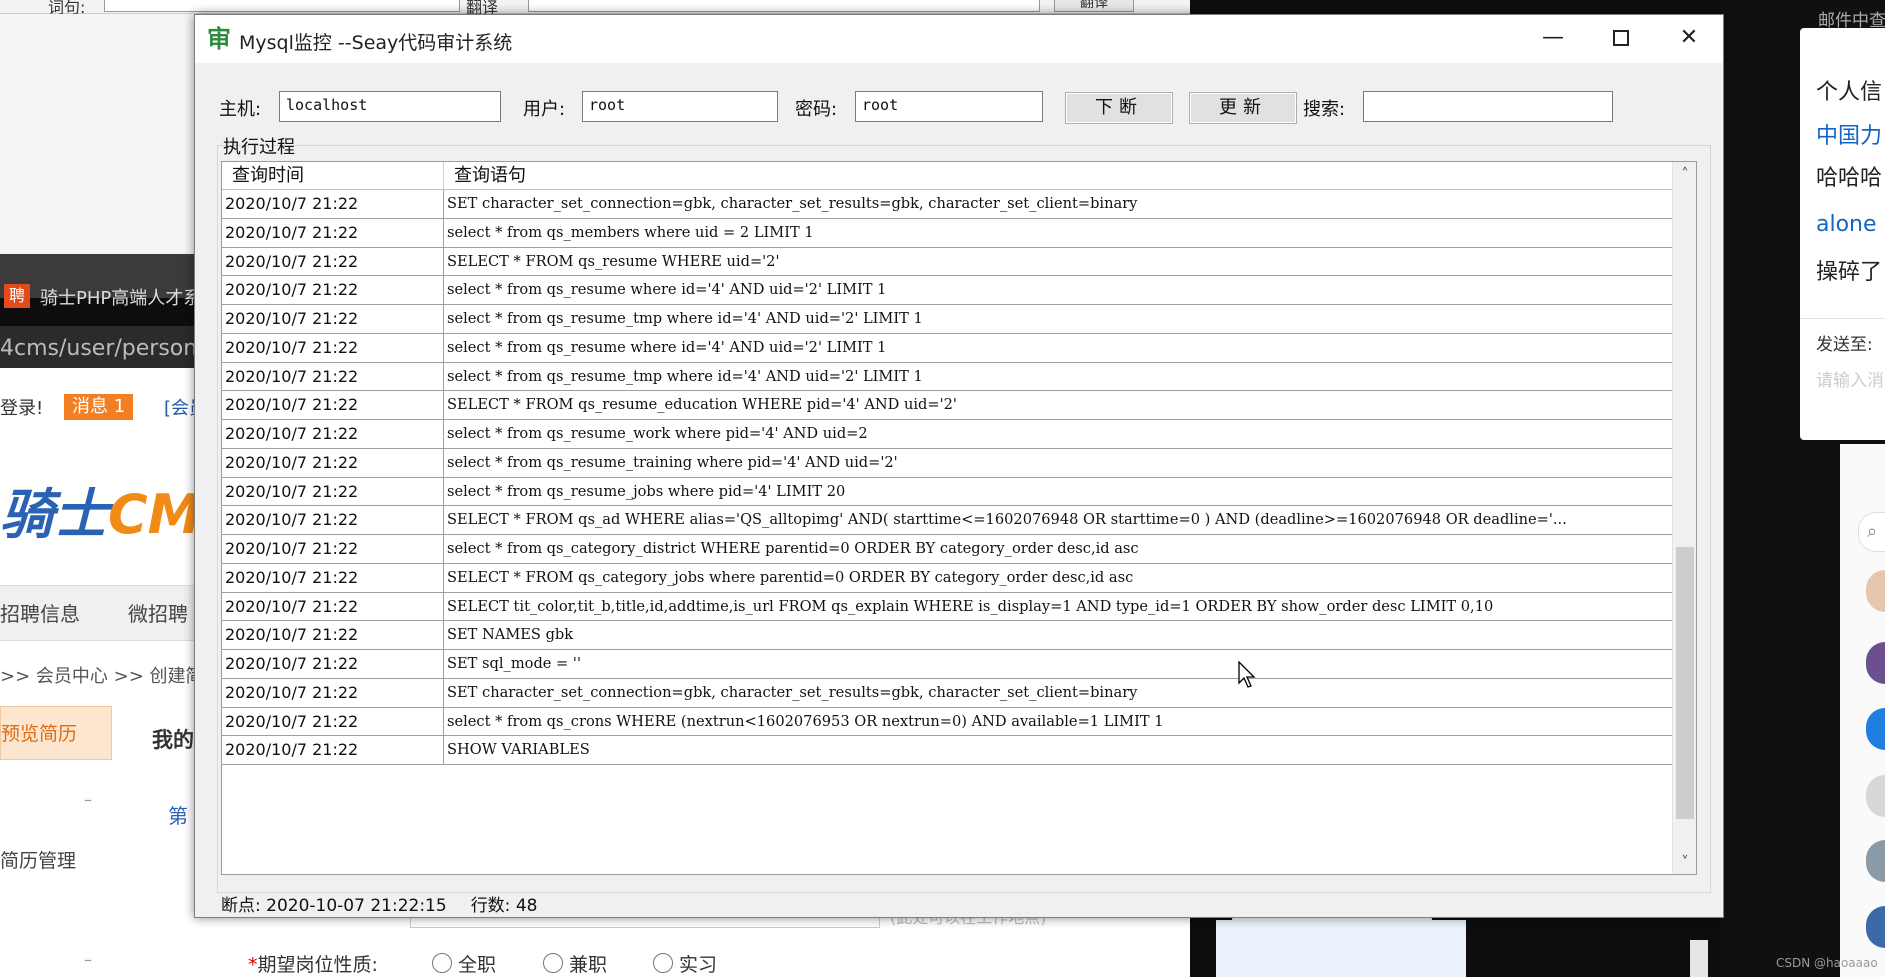 The width and height of the screenshot is (1885, 977). What do you see at coordinates (282, 6) in the screenshot?
I see `bg-word-input` at bounding box center [282, 6].